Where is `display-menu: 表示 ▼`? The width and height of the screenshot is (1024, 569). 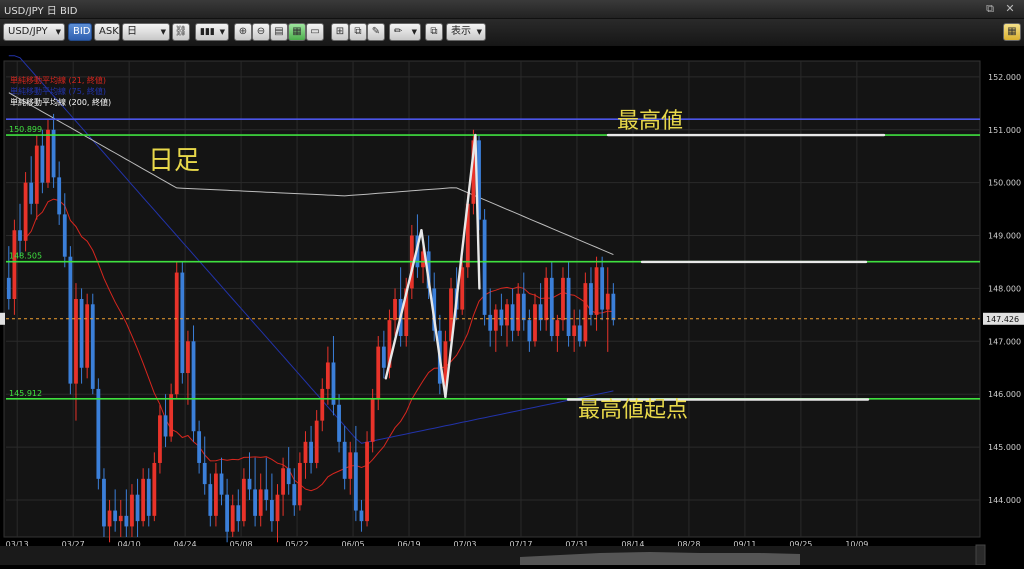
display-menu: 表示 ▼ is located at coordinates (466, 32).